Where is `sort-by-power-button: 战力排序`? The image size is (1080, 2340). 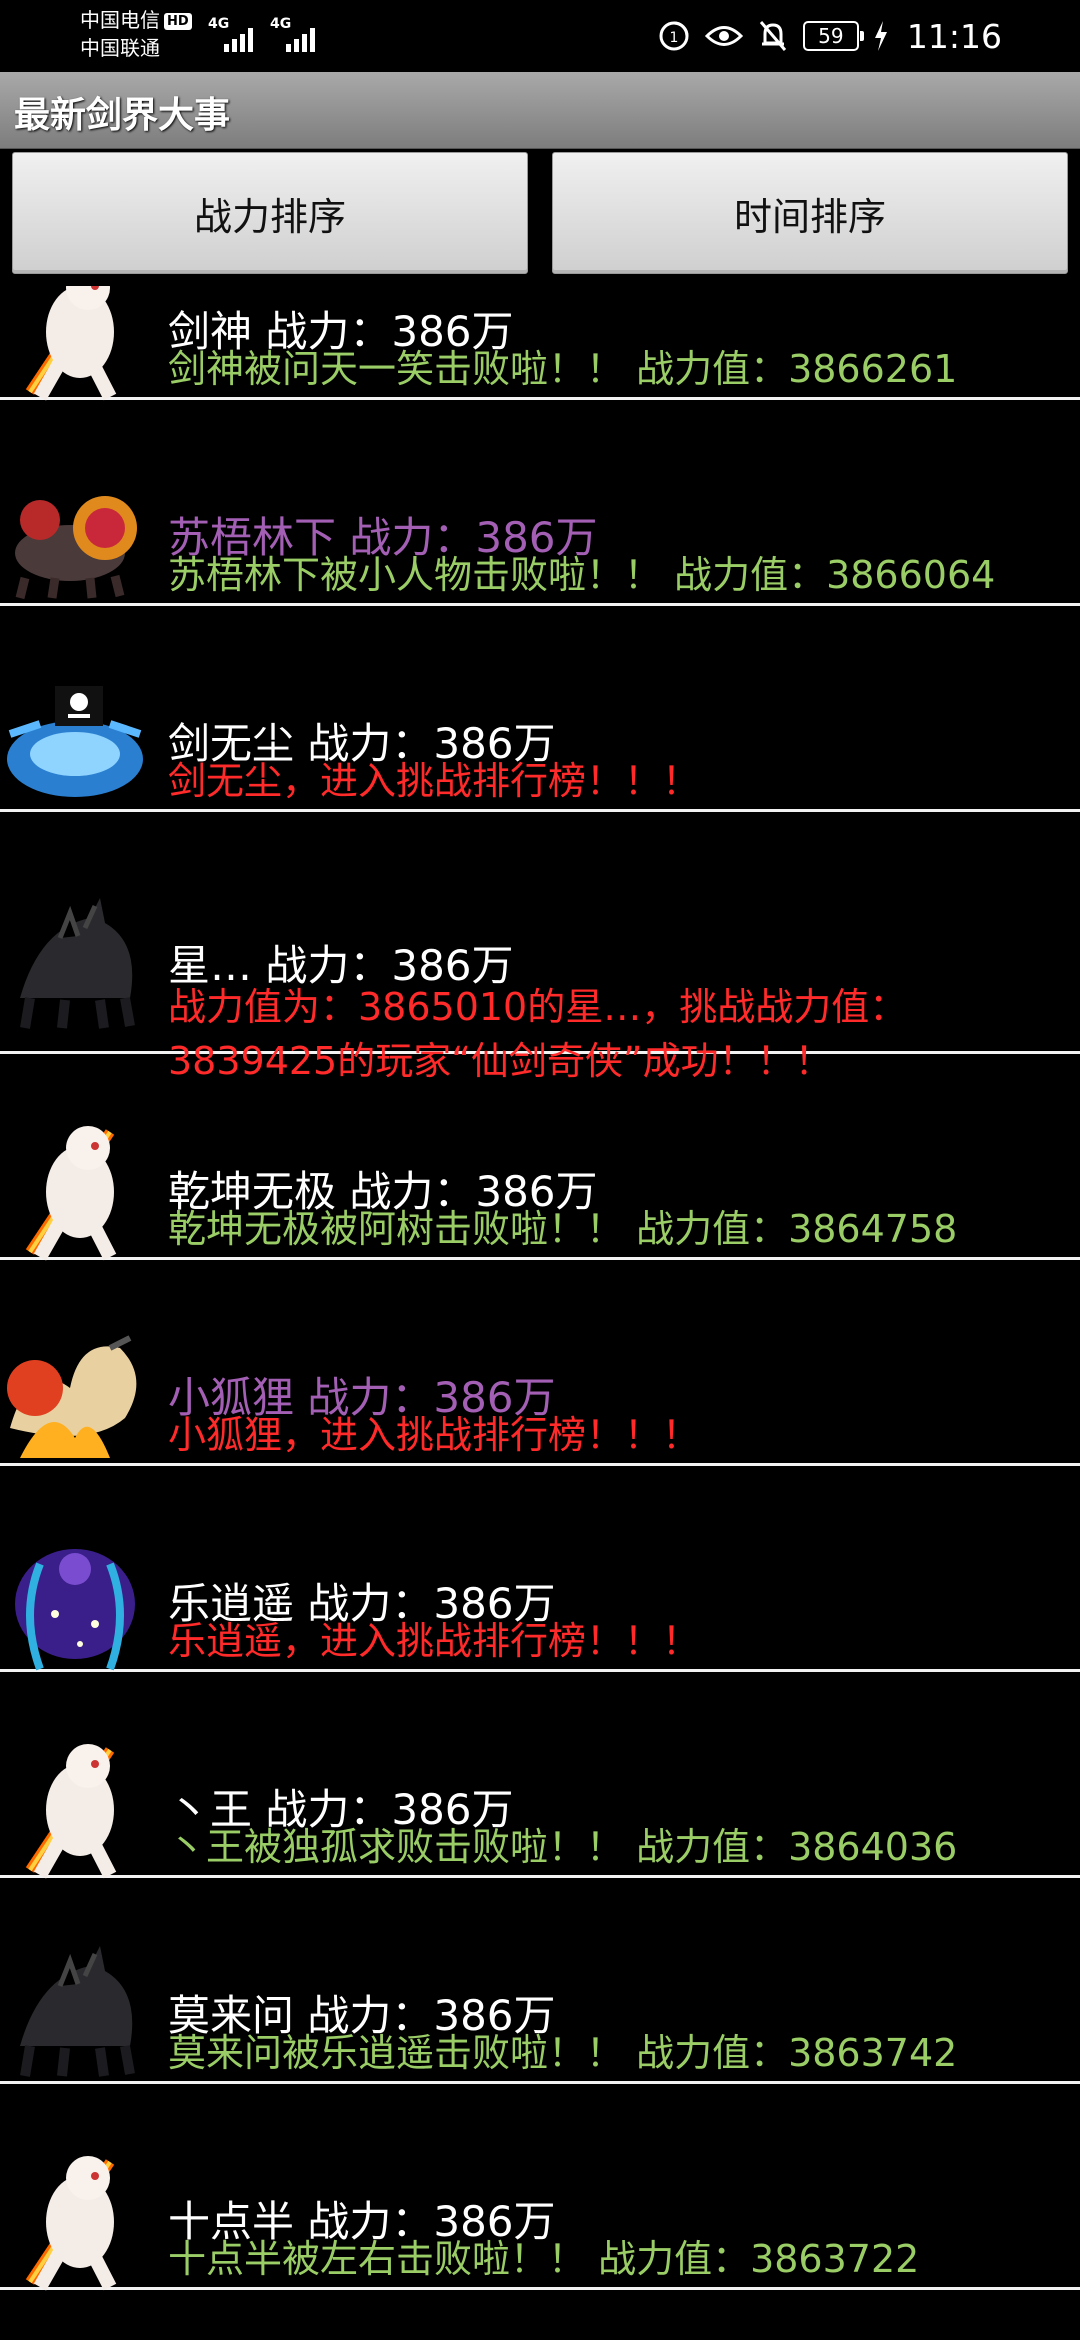 sort-by-power-button: 战力排序 is located at coordinates (270, 213).